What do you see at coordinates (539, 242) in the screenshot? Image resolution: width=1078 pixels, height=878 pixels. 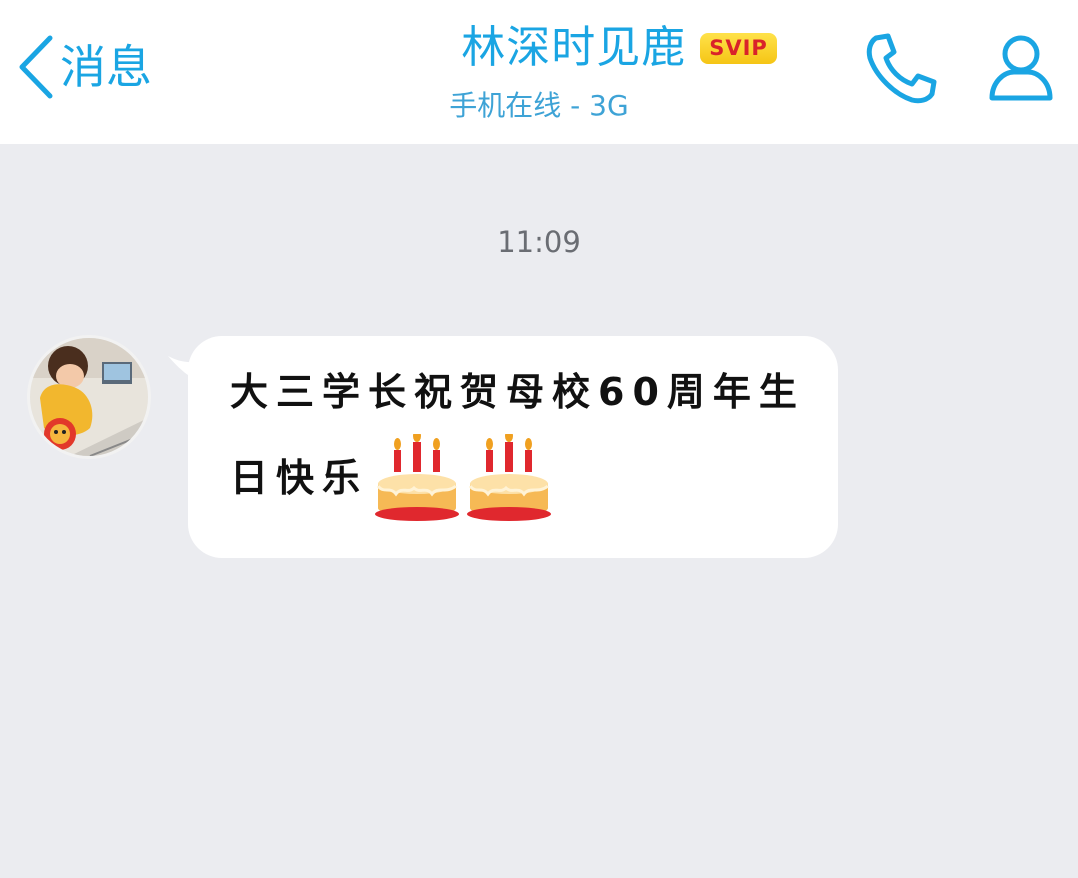 I see `message-timestamp: 11:09` at bounding box center [539, 242].